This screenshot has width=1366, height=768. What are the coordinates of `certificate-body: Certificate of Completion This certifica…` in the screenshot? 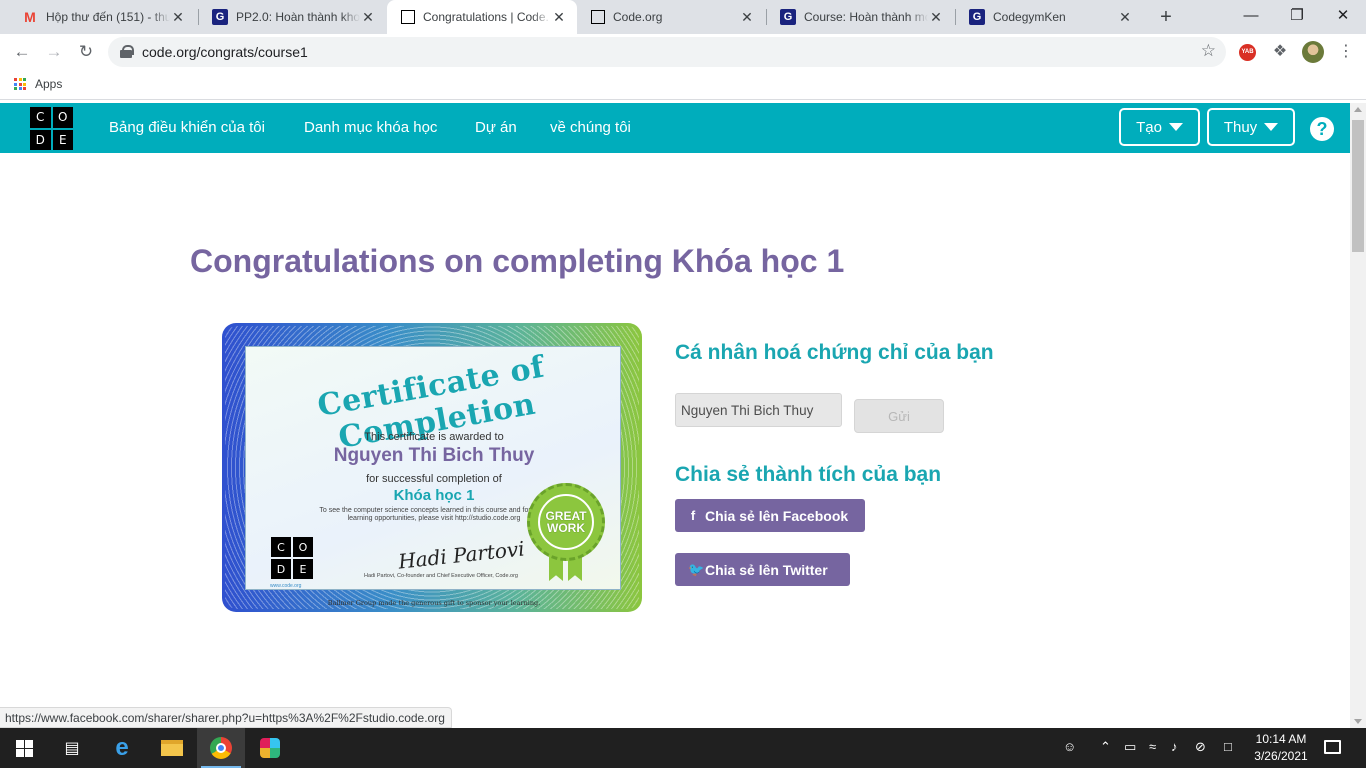 It's located at (433, 476).